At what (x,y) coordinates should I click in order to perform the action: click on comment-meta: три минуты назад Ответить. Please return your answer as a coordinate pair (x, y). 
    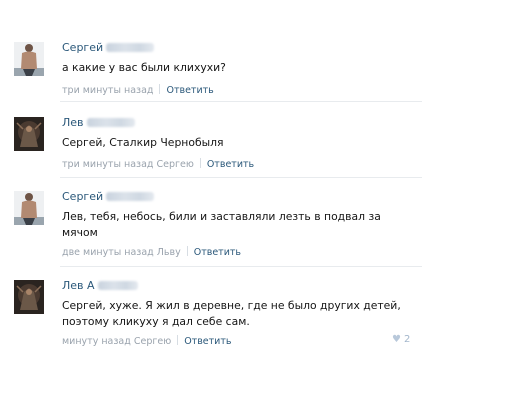
    Looking at the image, I should click on (138, 90).